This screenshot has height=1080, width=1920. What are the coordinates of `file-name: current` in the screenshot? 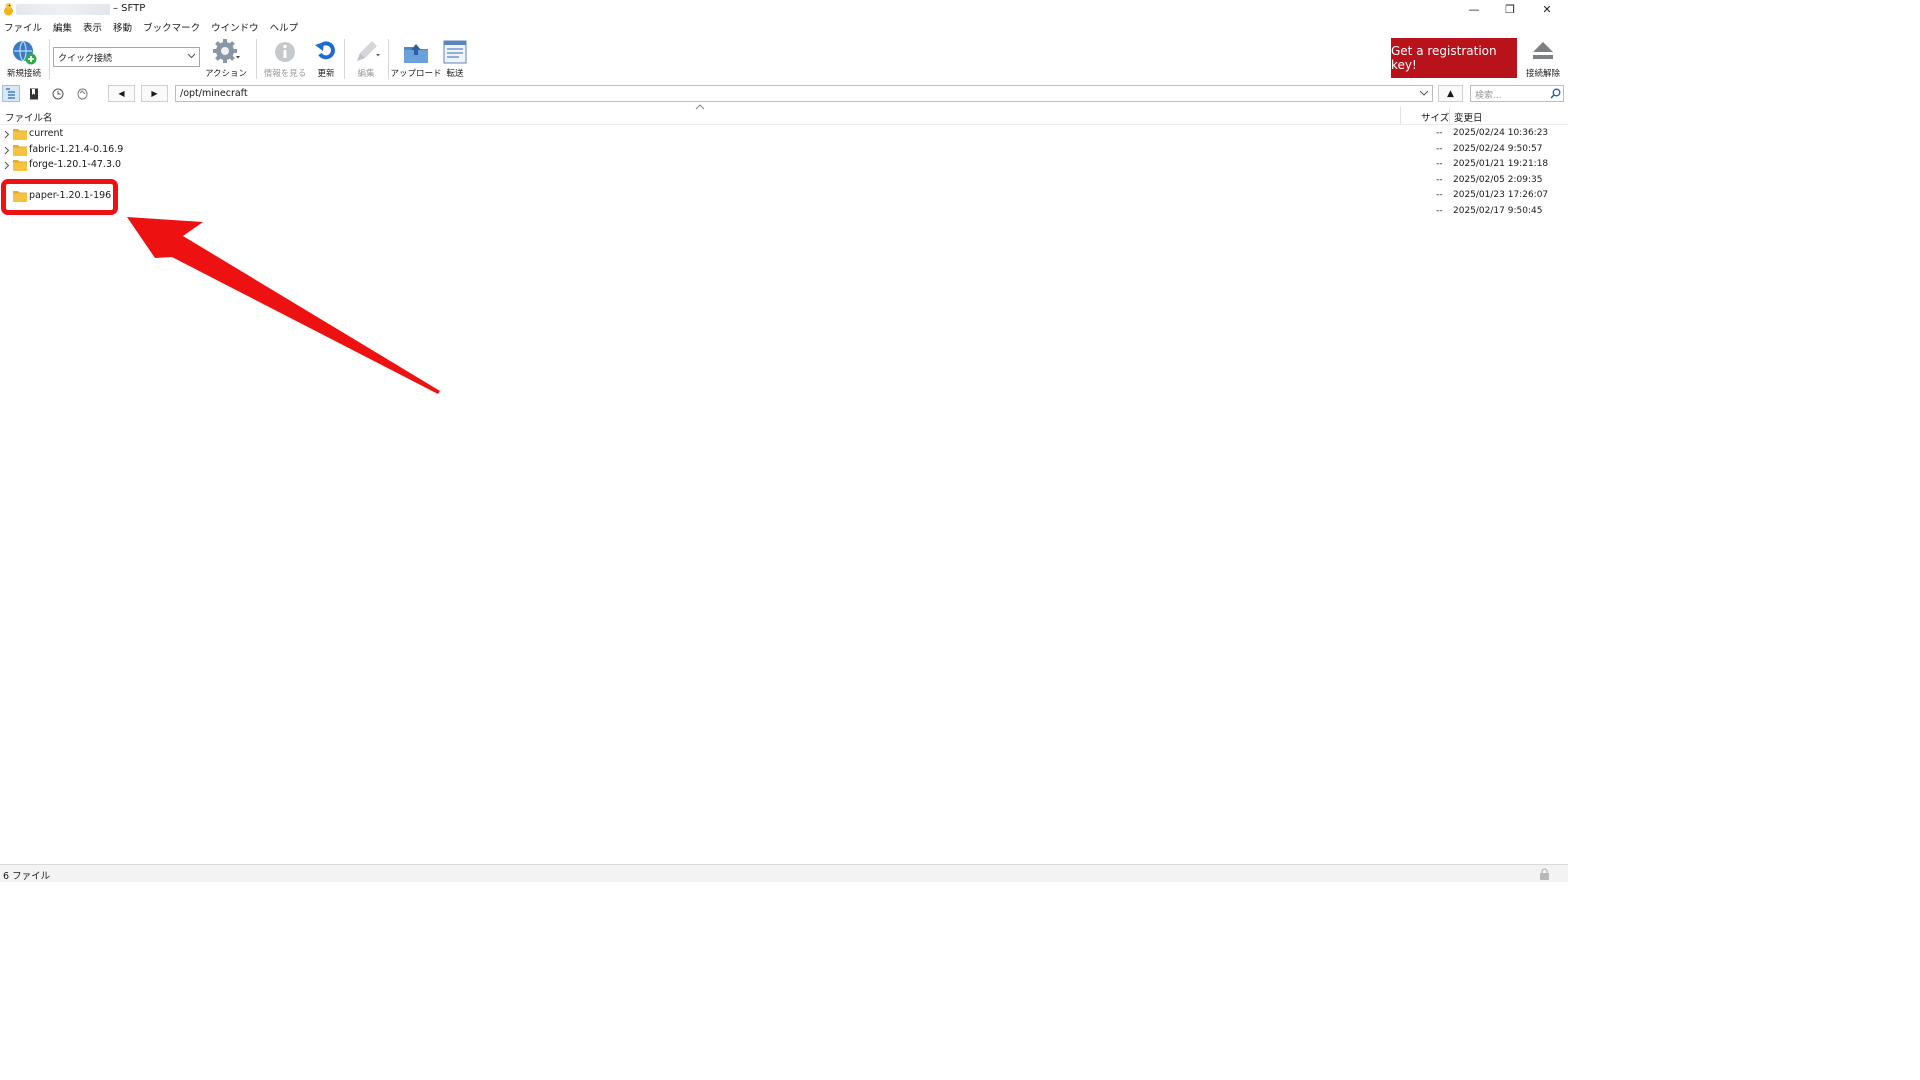 It's located at (46, 133).